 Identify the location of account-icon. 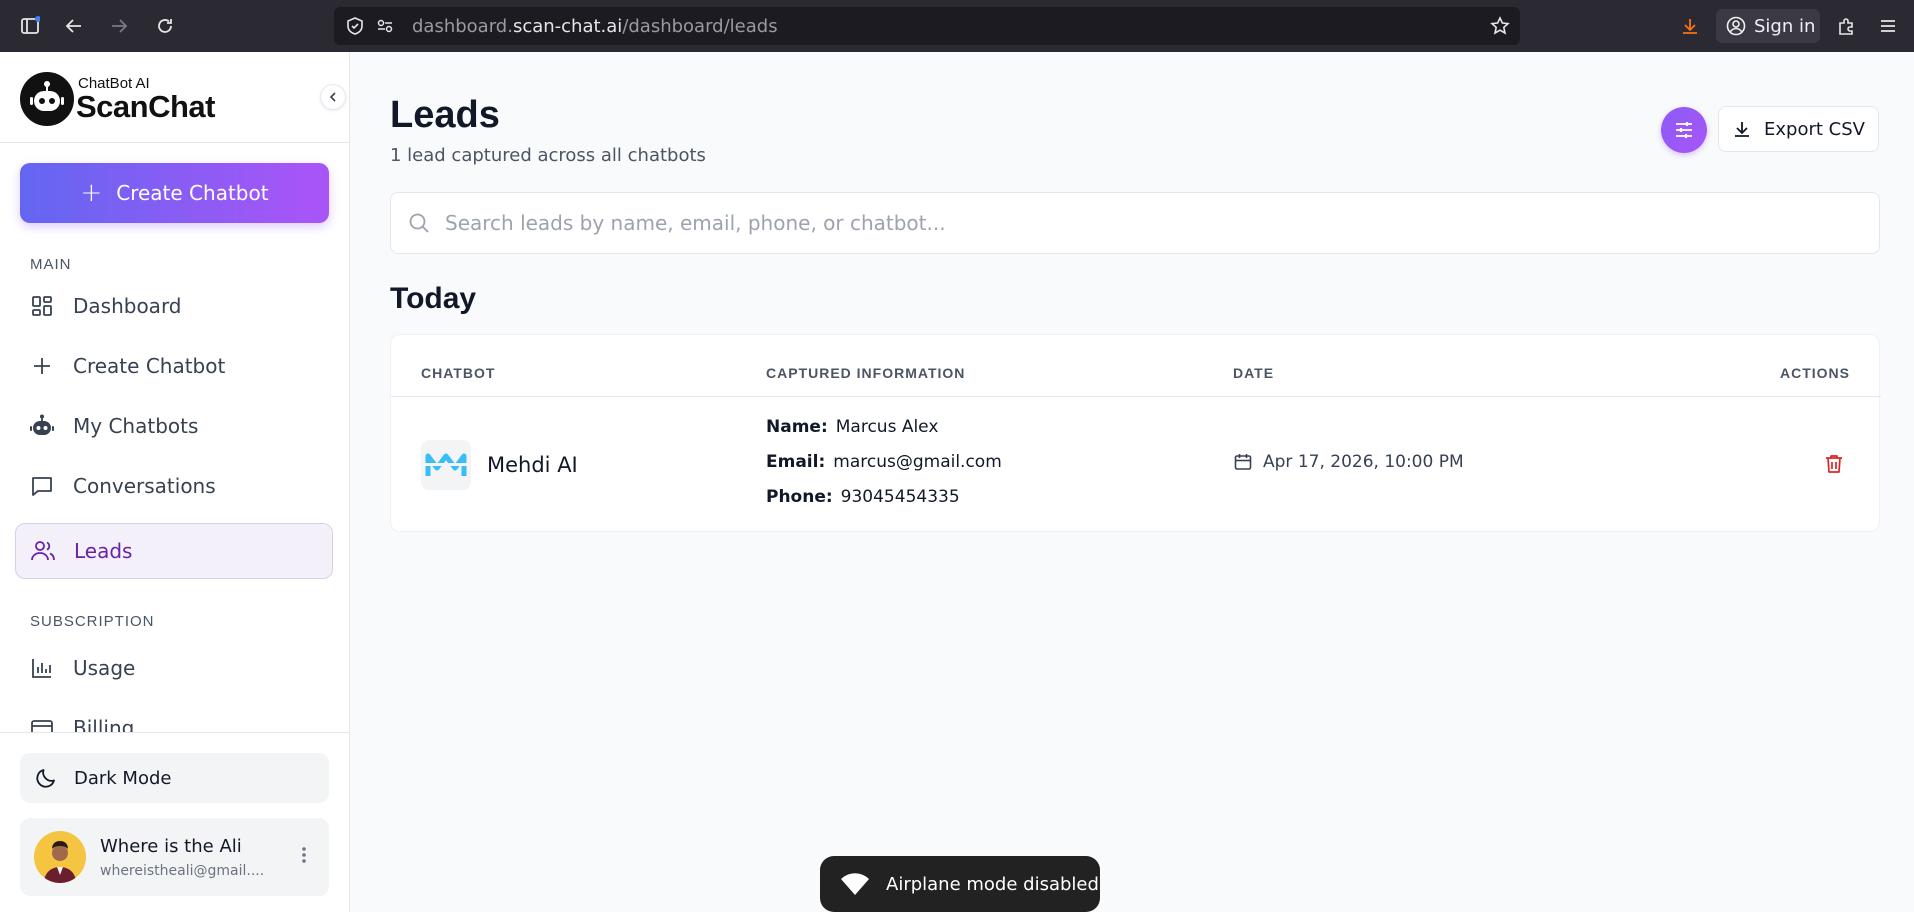
(1736, 26).